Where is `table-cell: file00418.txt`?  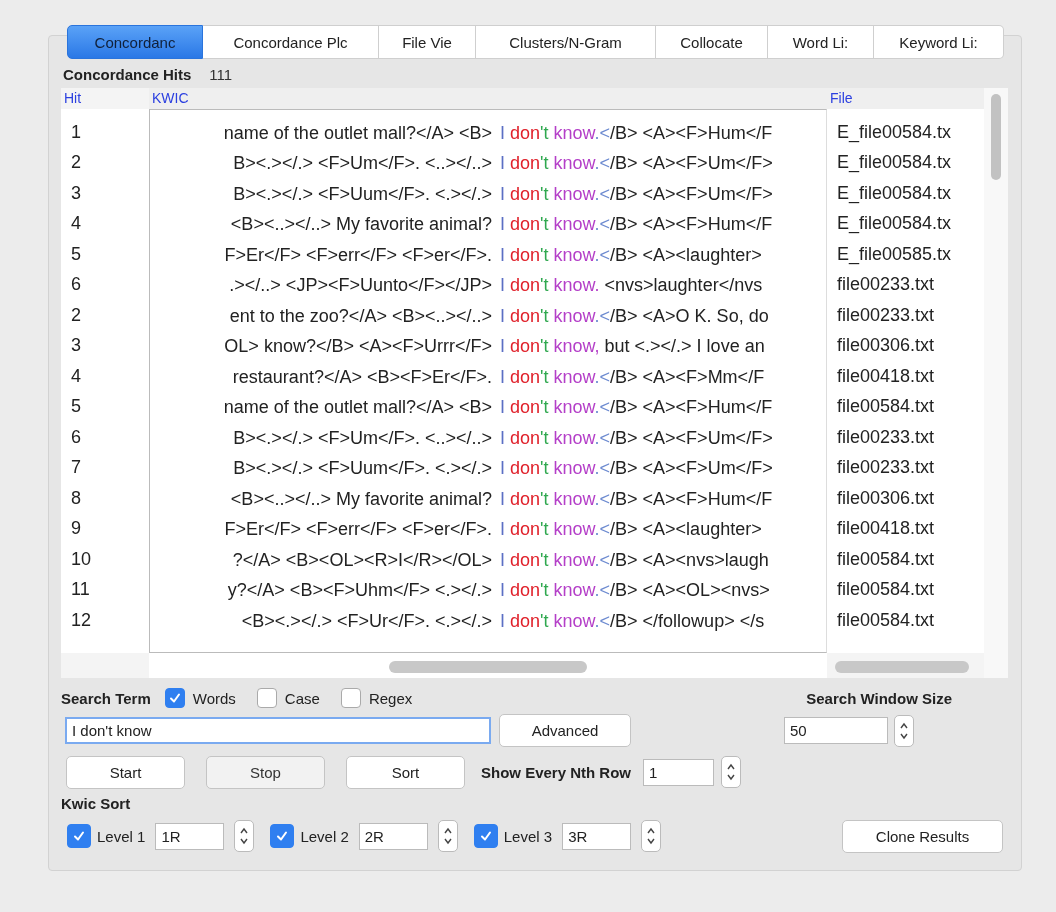 table-cell: file00418.txt is located at coordinates (886, 529).